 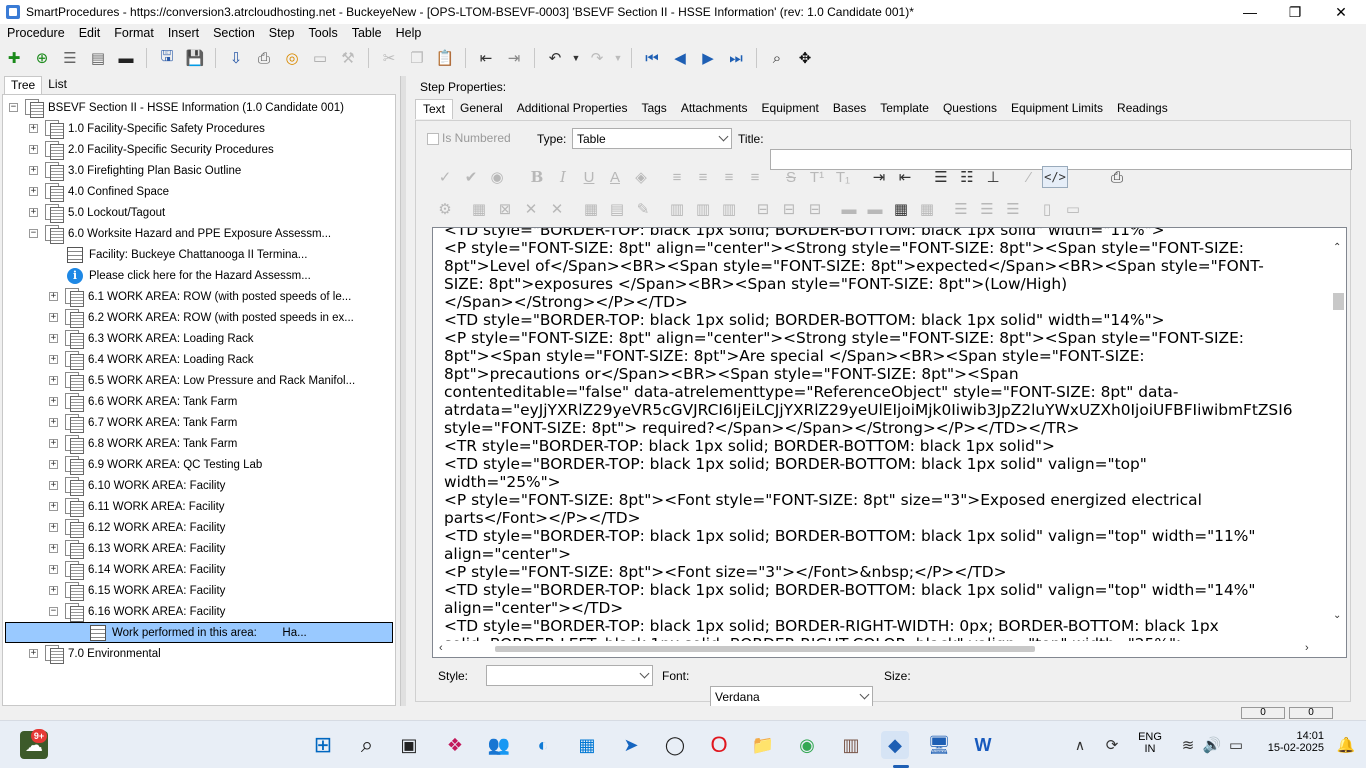 I want to click on save-all-icon: 🖫, so click(x=167, y=58).